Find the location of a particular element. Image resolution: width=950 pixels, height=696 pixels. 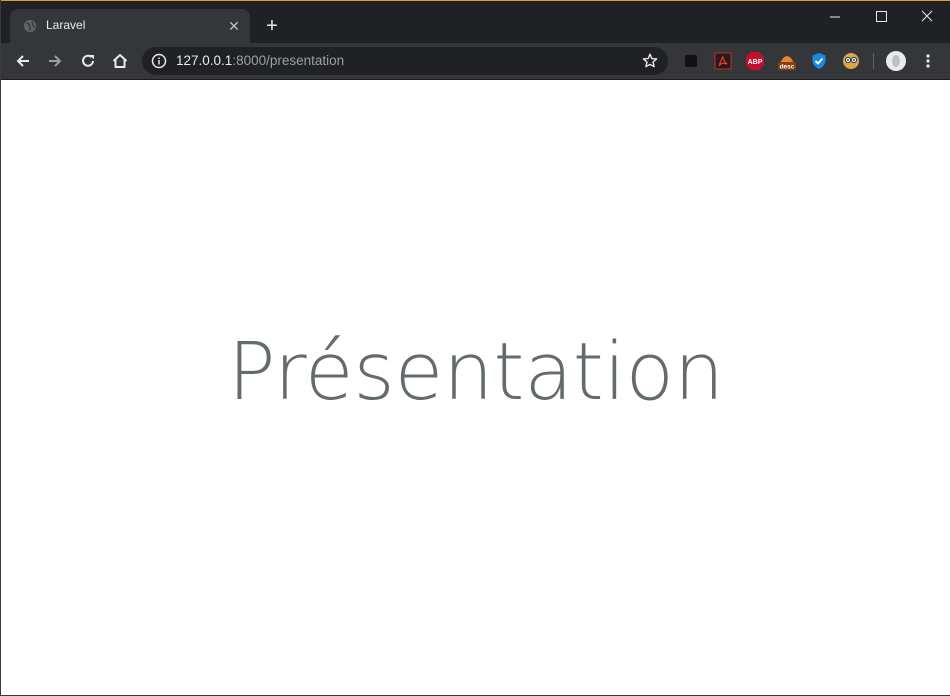

toolbar-separator is located at coordinates (873, 61).